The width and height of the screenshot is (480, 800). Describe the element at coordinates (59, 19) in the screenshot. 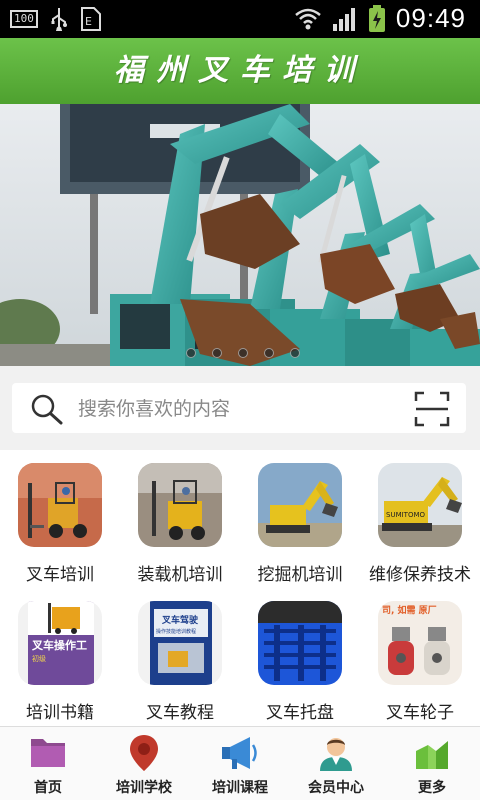

I see `usb-icon` at that location.